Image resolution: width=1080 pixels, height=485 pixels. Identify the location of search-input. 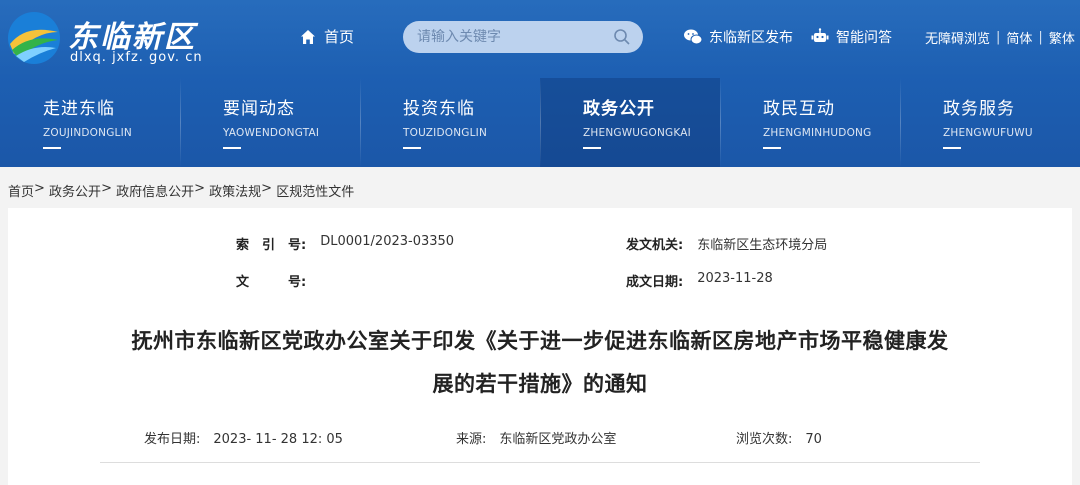
(512, 37).